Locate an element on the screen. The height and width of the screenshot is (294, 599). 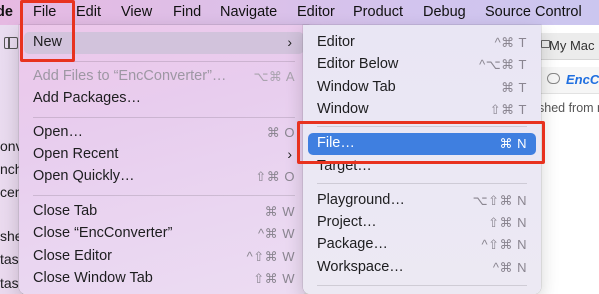
menu-item-new-window-tab: Window Tab ⌘ T is located at coordinates (422, 88).